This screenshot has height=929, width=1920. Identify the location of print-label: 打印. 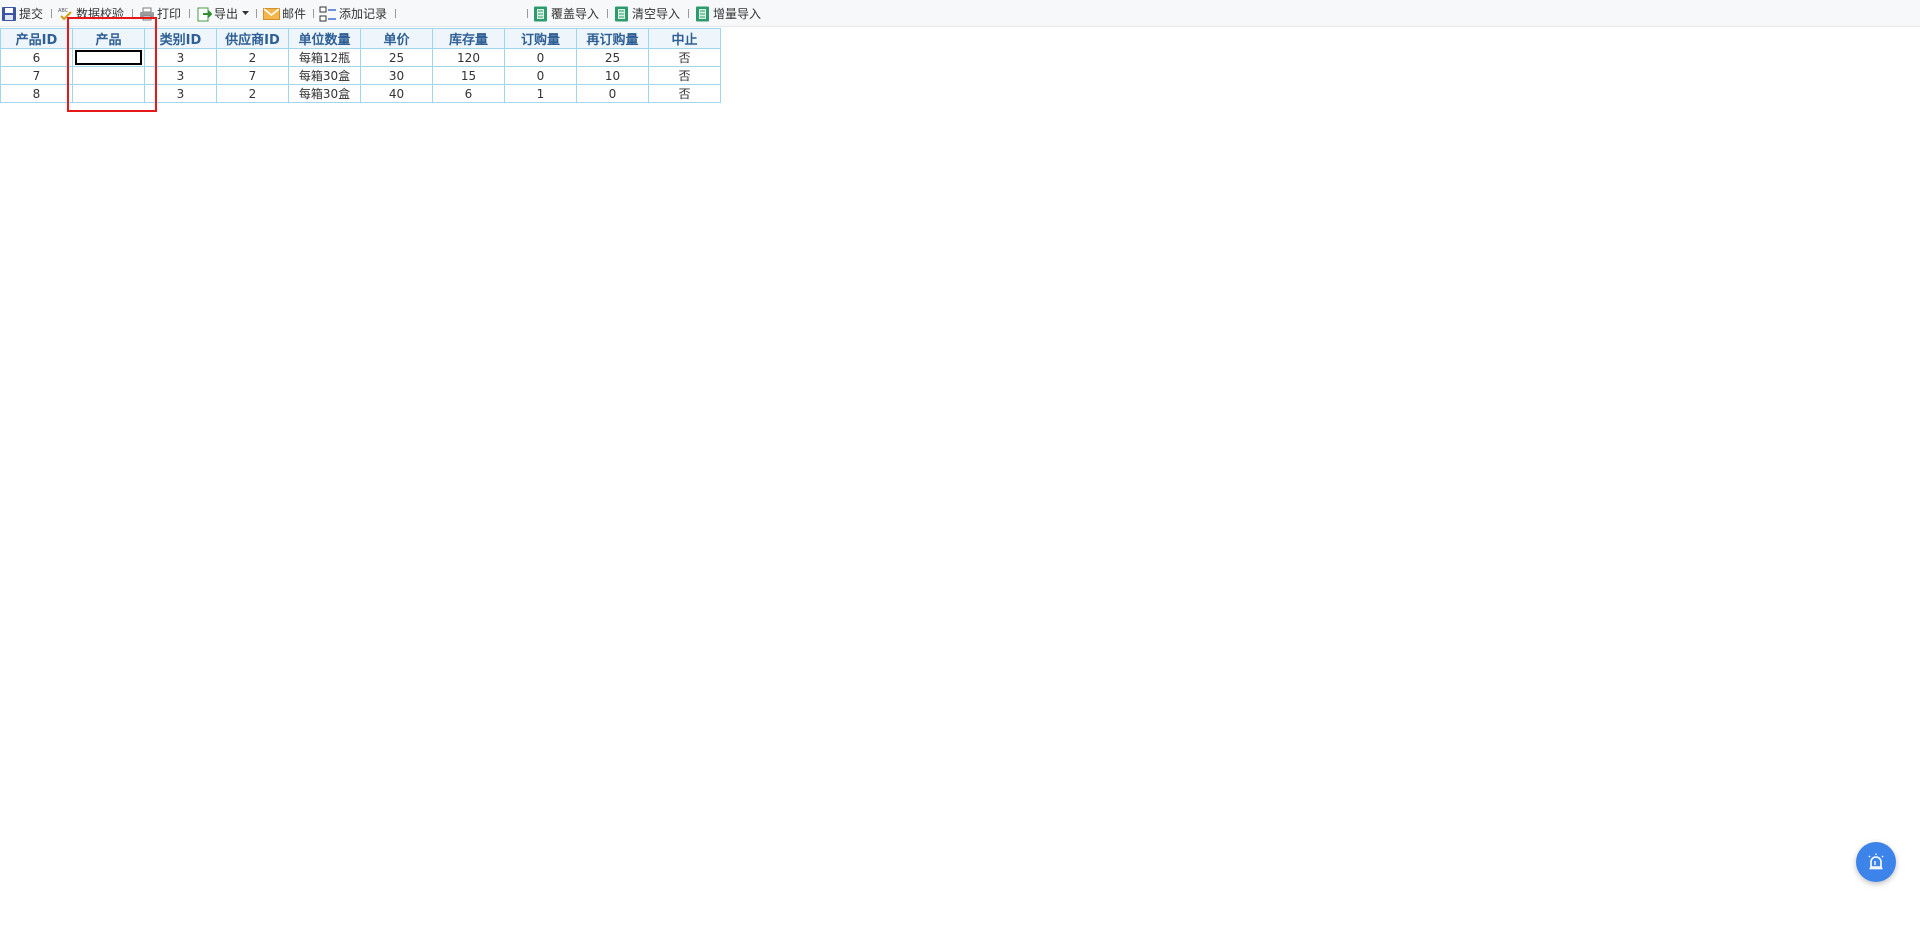
(169, 14).